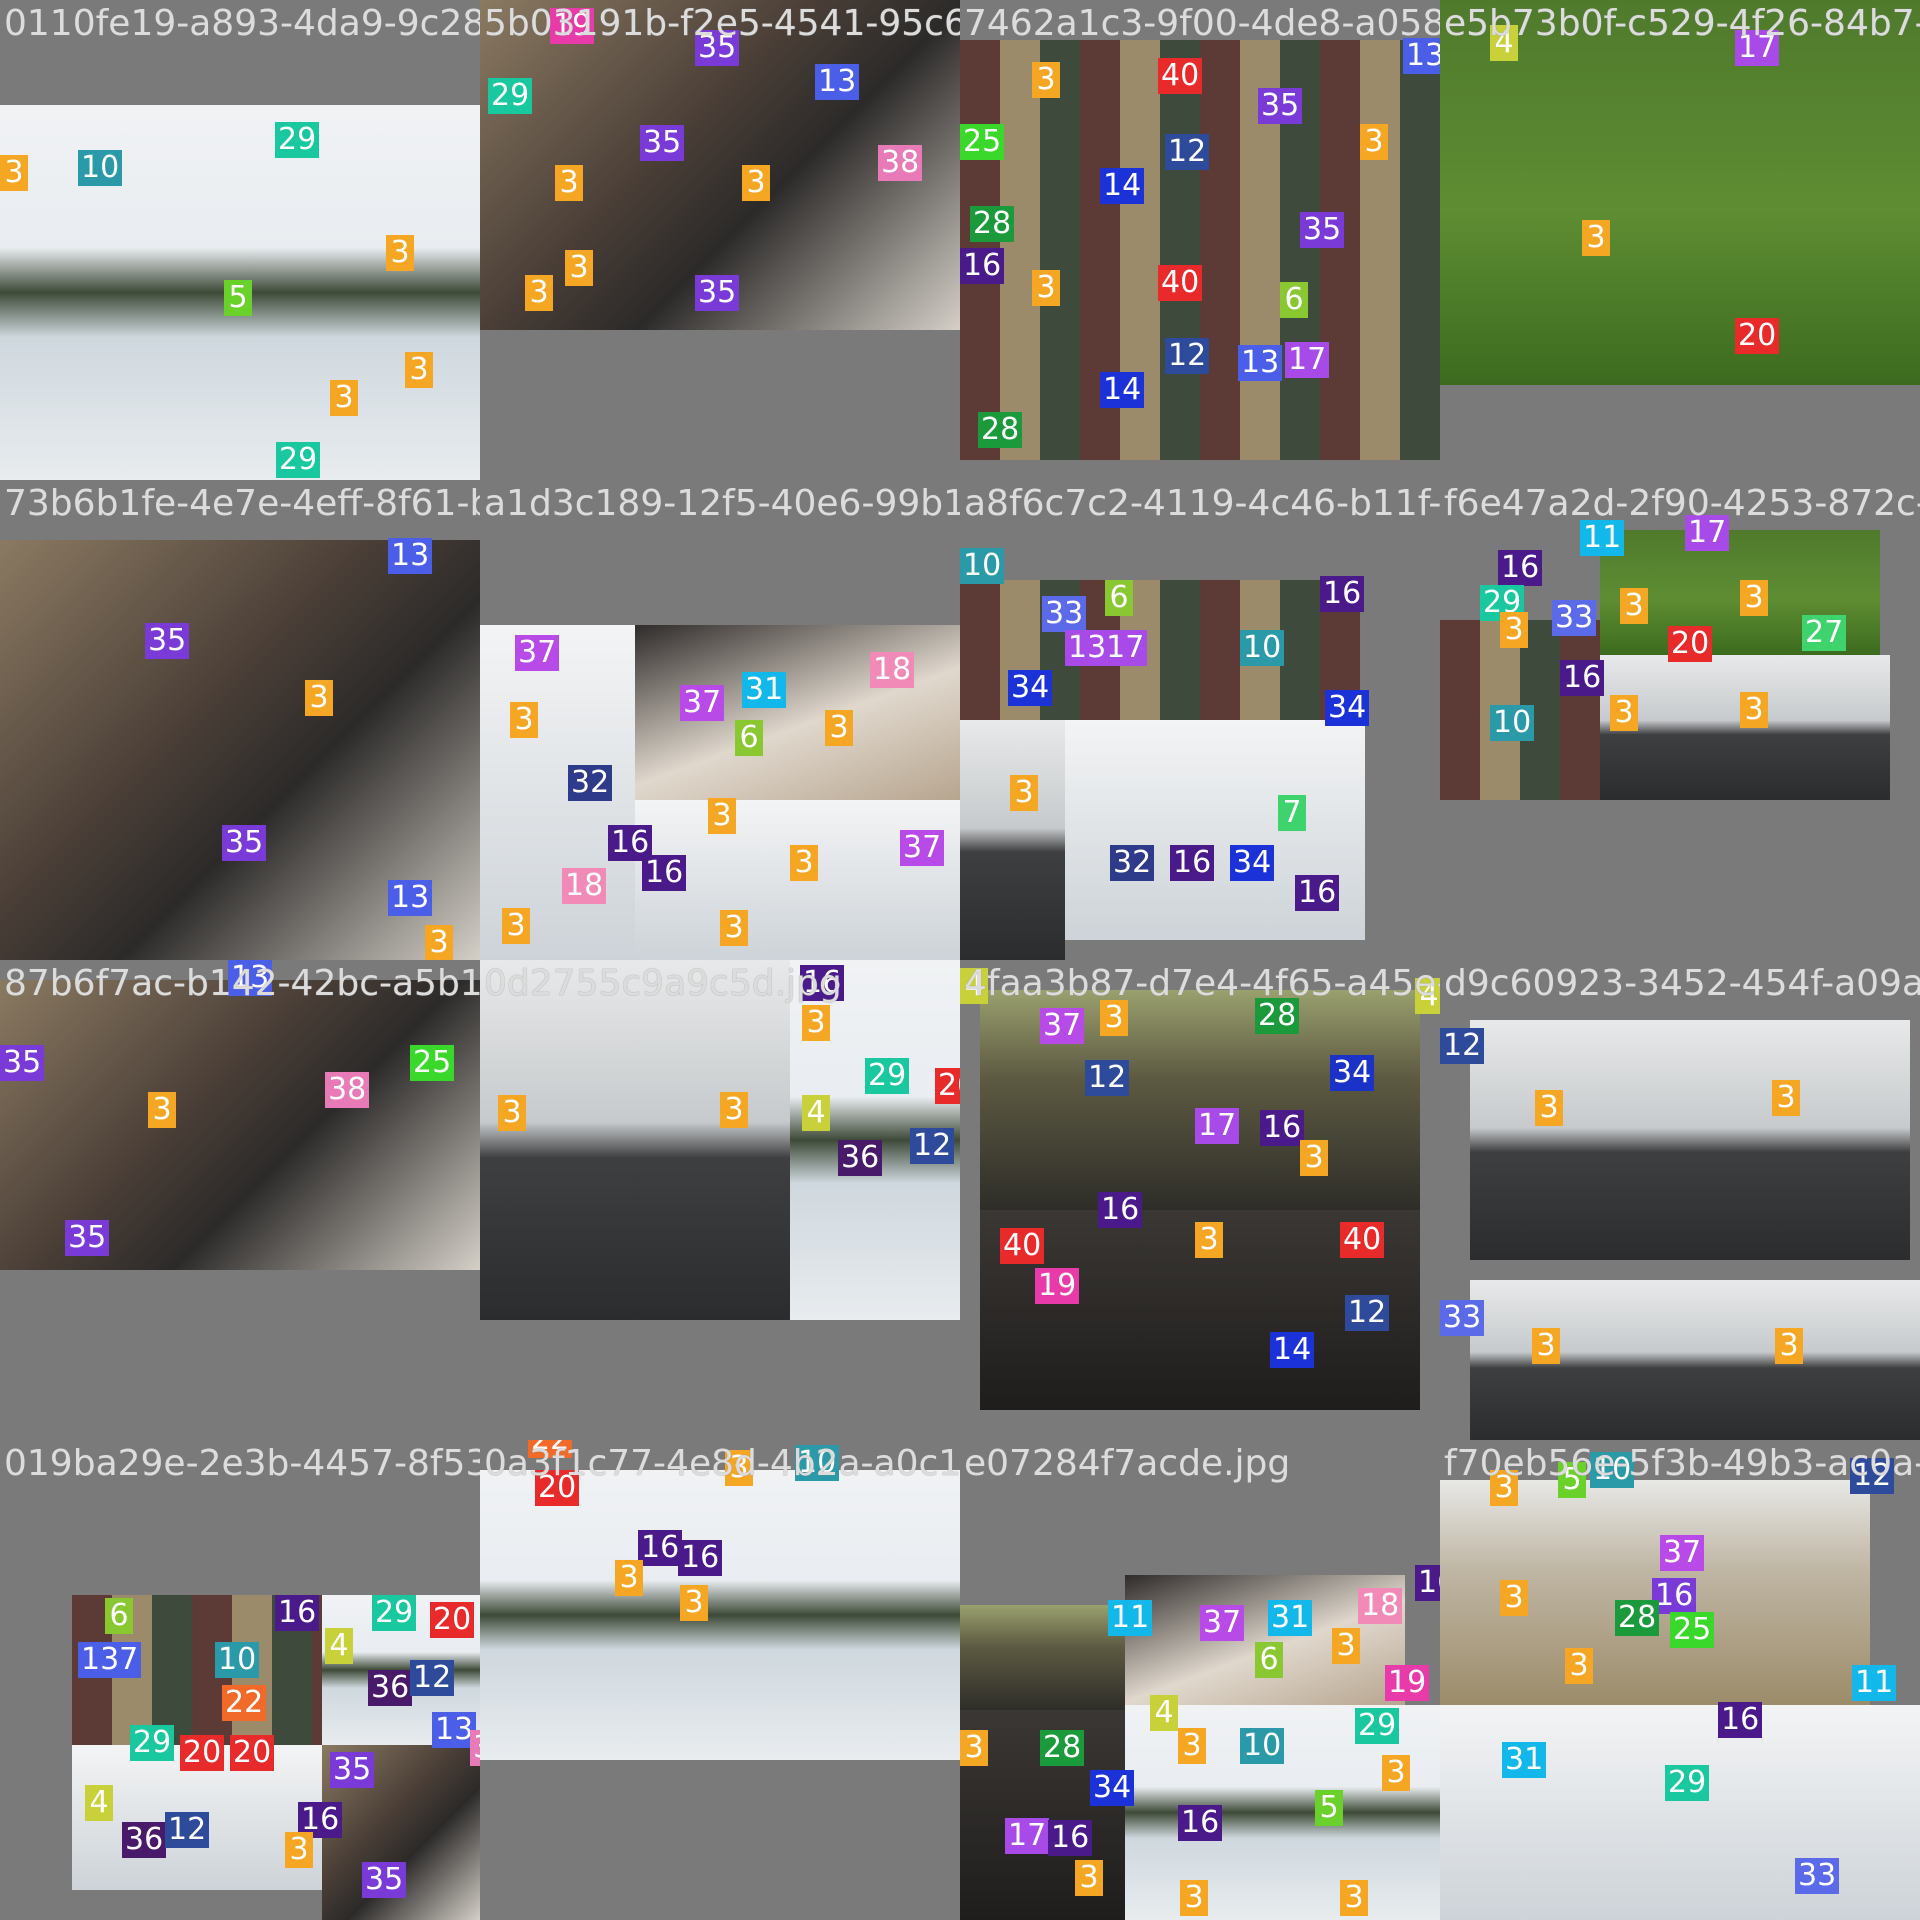 Image resolution: width=1920 pixels, height=1920 pixels. What do you see at coordinates (1292, 813) in the screenshot?
I see `label-box: 7` at bounding box center [1292, 813].